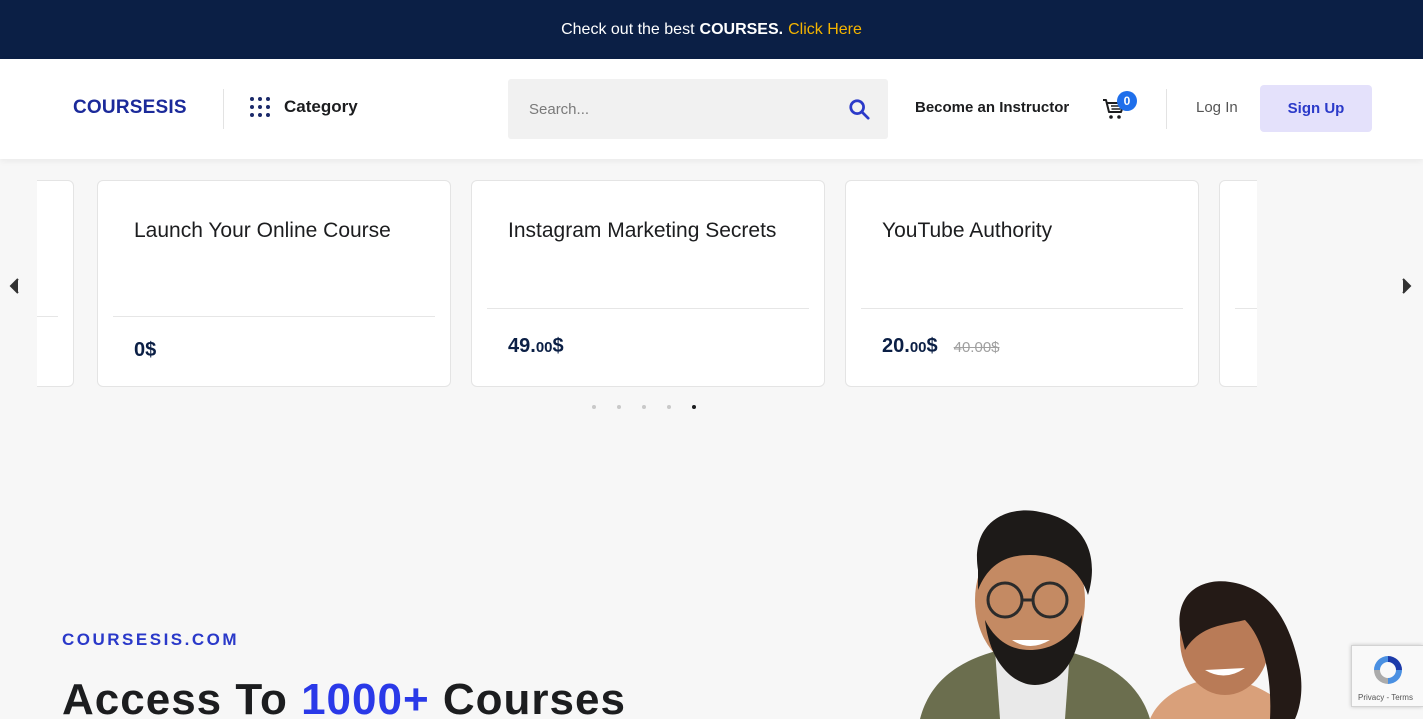 Image resolution: width=1423 pixels, height=719 pixels. I want to click on course-card: Instagram Marketing Secrets 49. 00 $, so click(648, 283).